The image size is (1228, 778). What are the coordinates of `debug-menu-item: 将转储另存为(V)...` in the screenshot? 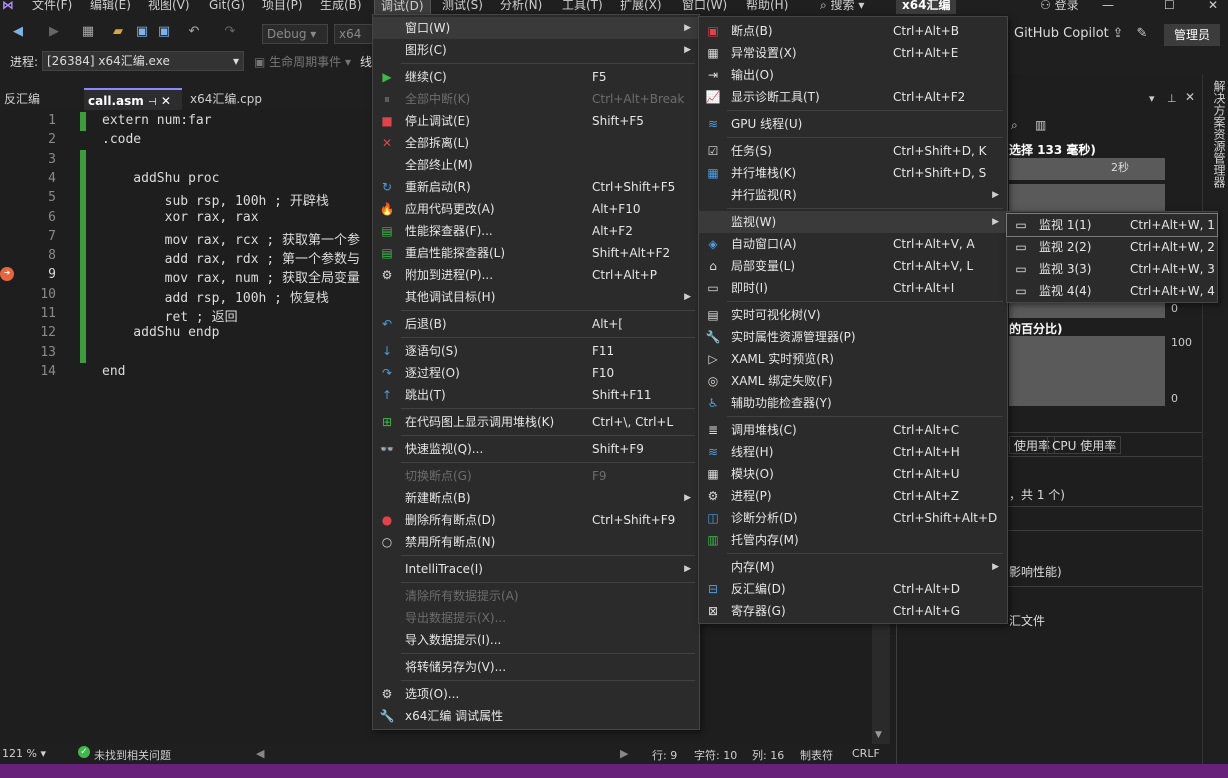 It's located at (536, 667).